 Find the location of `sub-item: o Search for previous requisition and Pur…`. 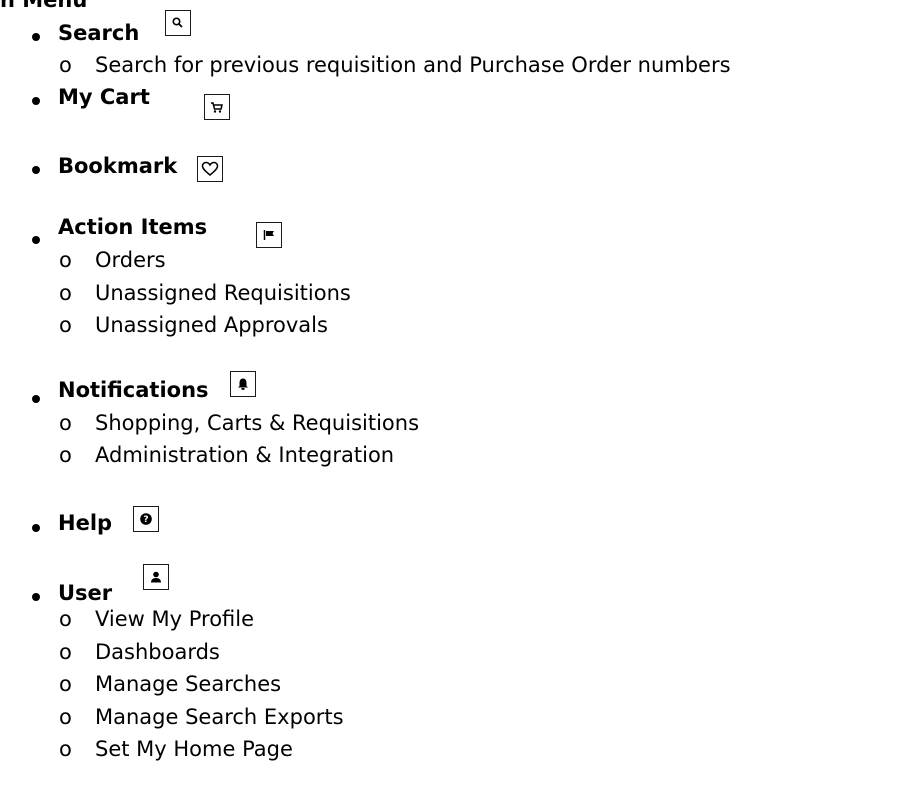

sub-item: o Search for previous requisition and Pur… is located at coordinates (395, 65).